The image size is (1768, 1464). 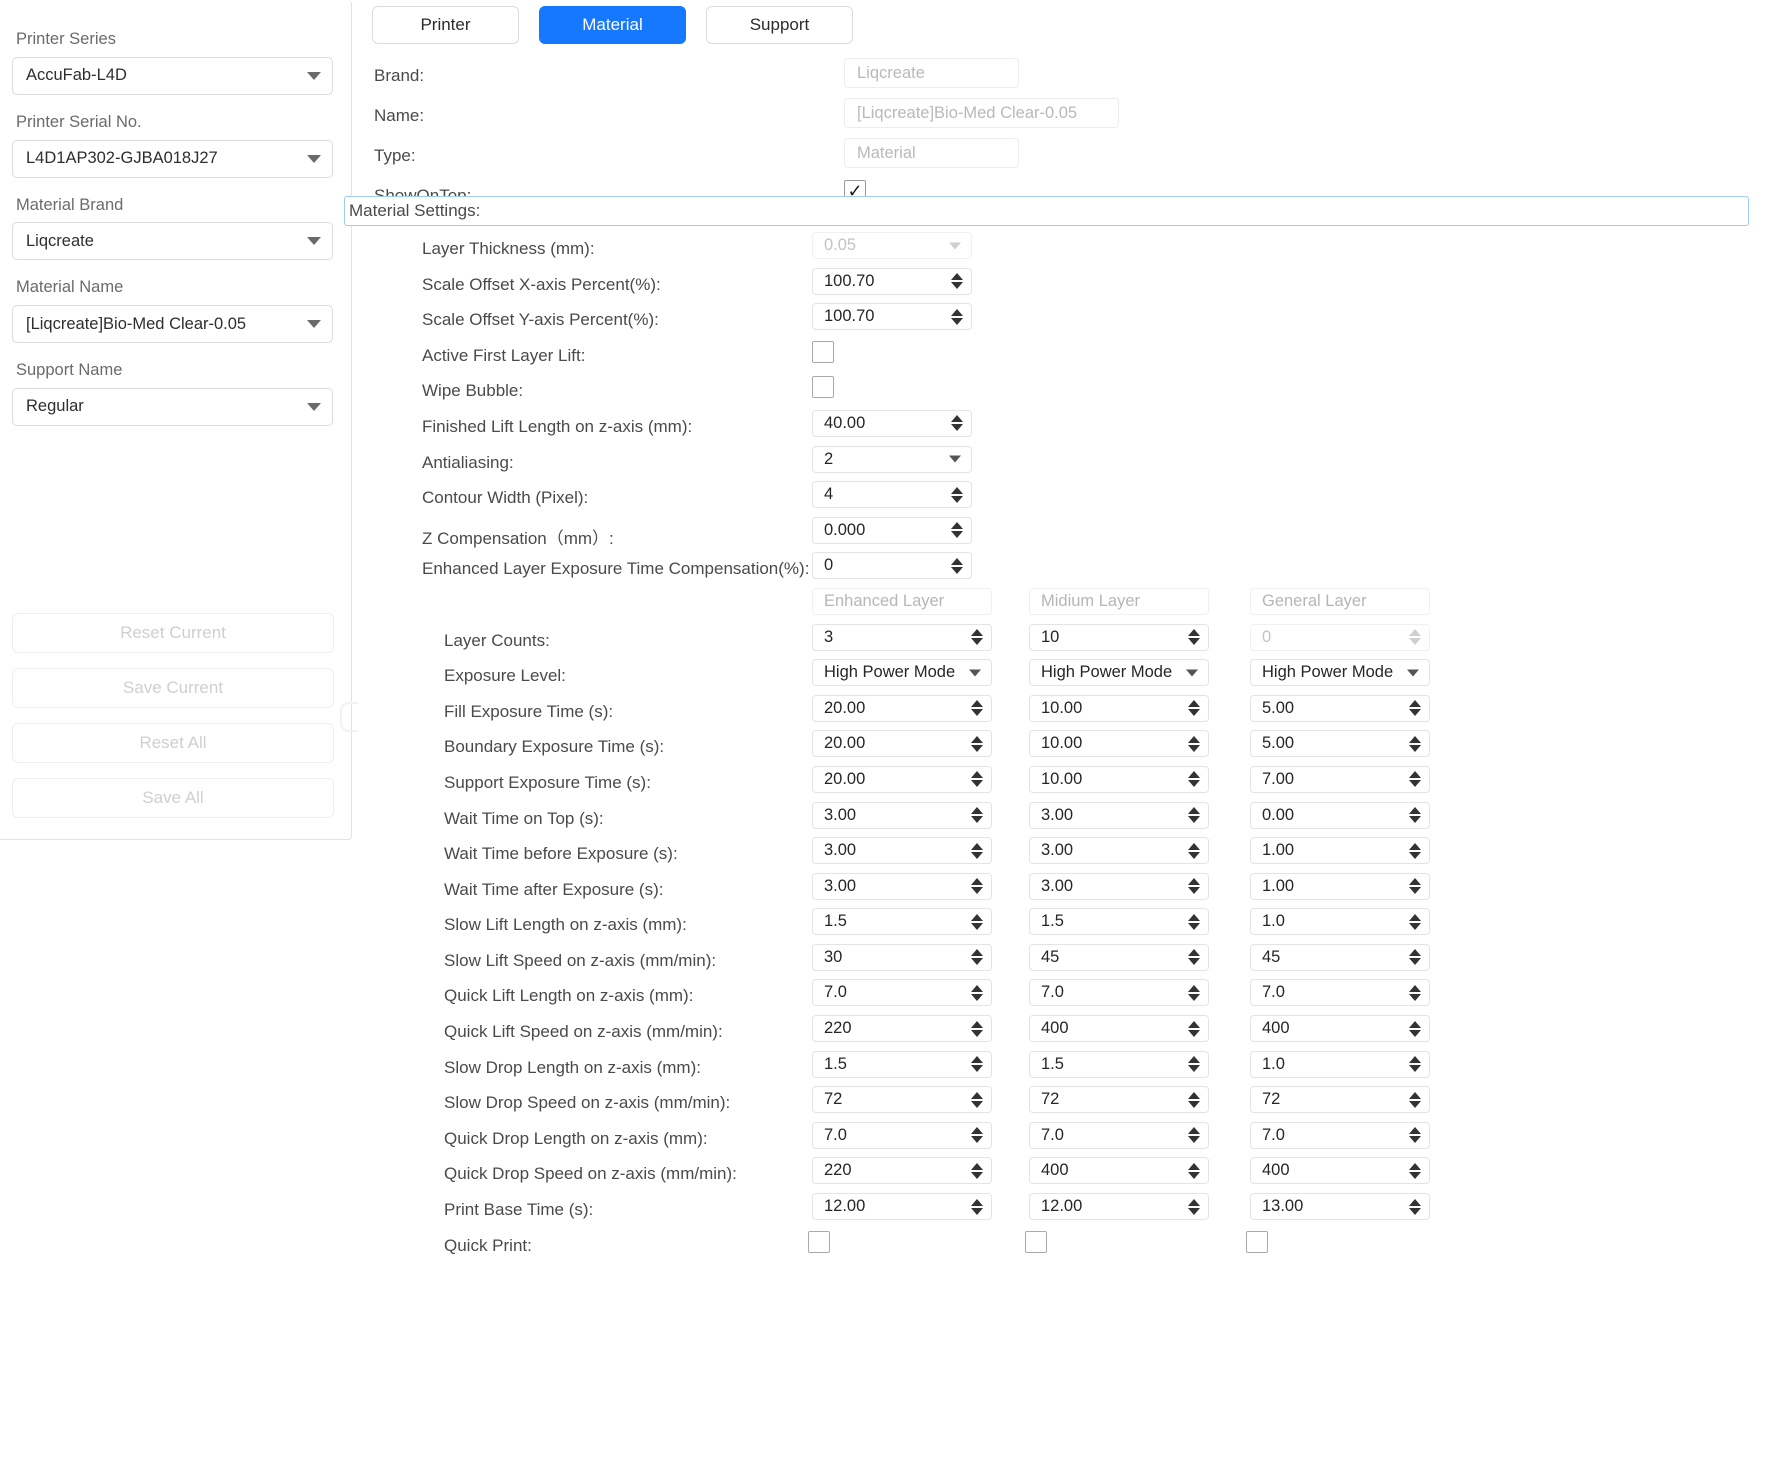 I want to click on layer-spinner-5-1: 3.00, so click(x=1119, y=815).